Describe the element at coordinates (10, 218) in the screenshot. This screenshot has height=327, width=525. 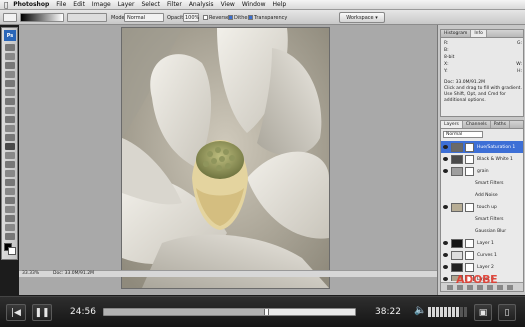
I see `eyedropper-tool-icon` at that location.